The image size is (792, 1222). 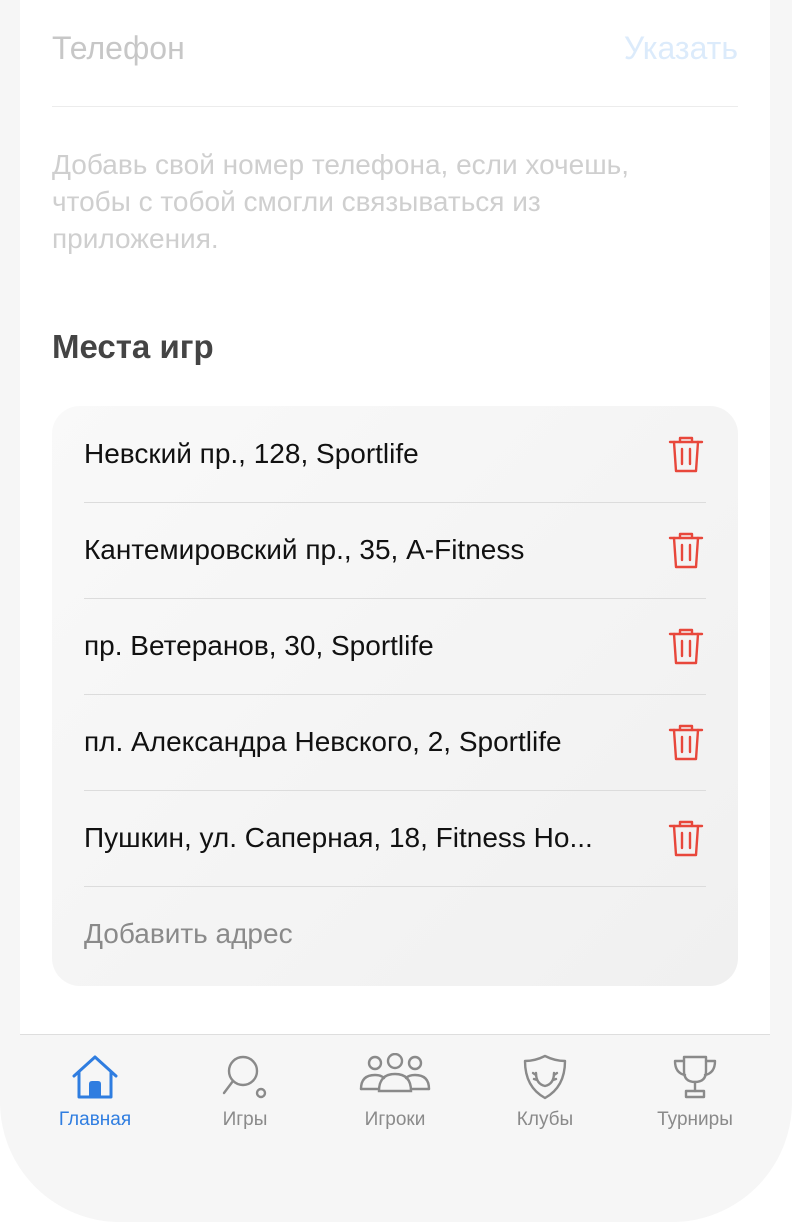 I want to click on players-icon, so click(x=395, y=1073).